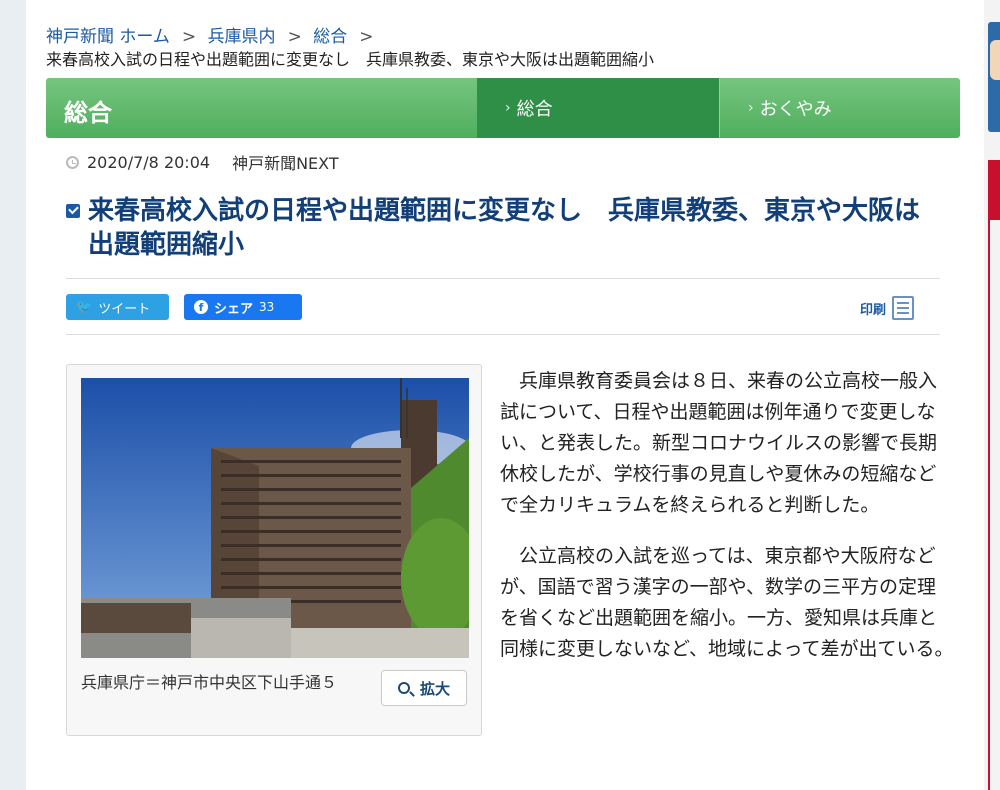  I want to click on print-icon, so click(903, 308).